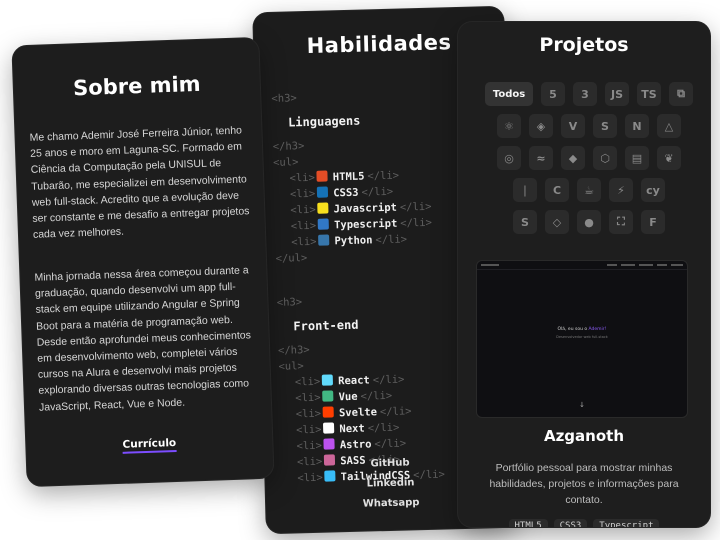 The image size is (720, 540). I want to click on skill-name: Javascript, so click(365, 208).